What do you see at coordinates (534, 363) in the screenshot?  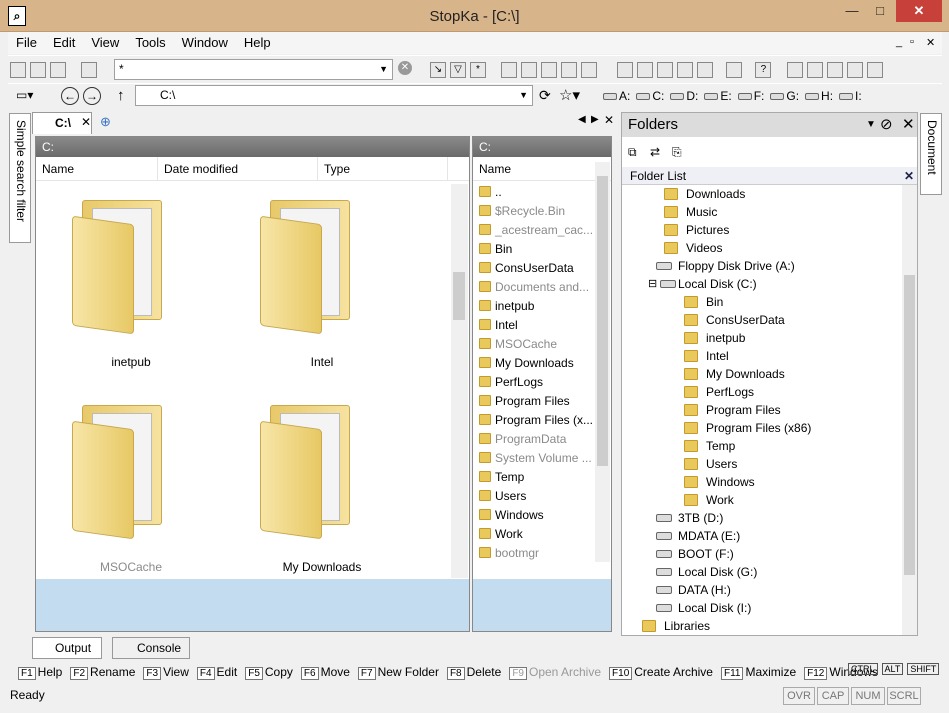 I see `list-item: My Downloads` at bounding box center [534, 363].